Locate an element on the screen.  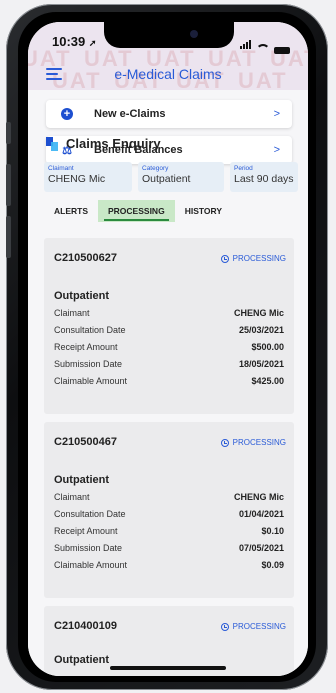
section-header: Claims Enquiry is located at coordinates (103, 143).